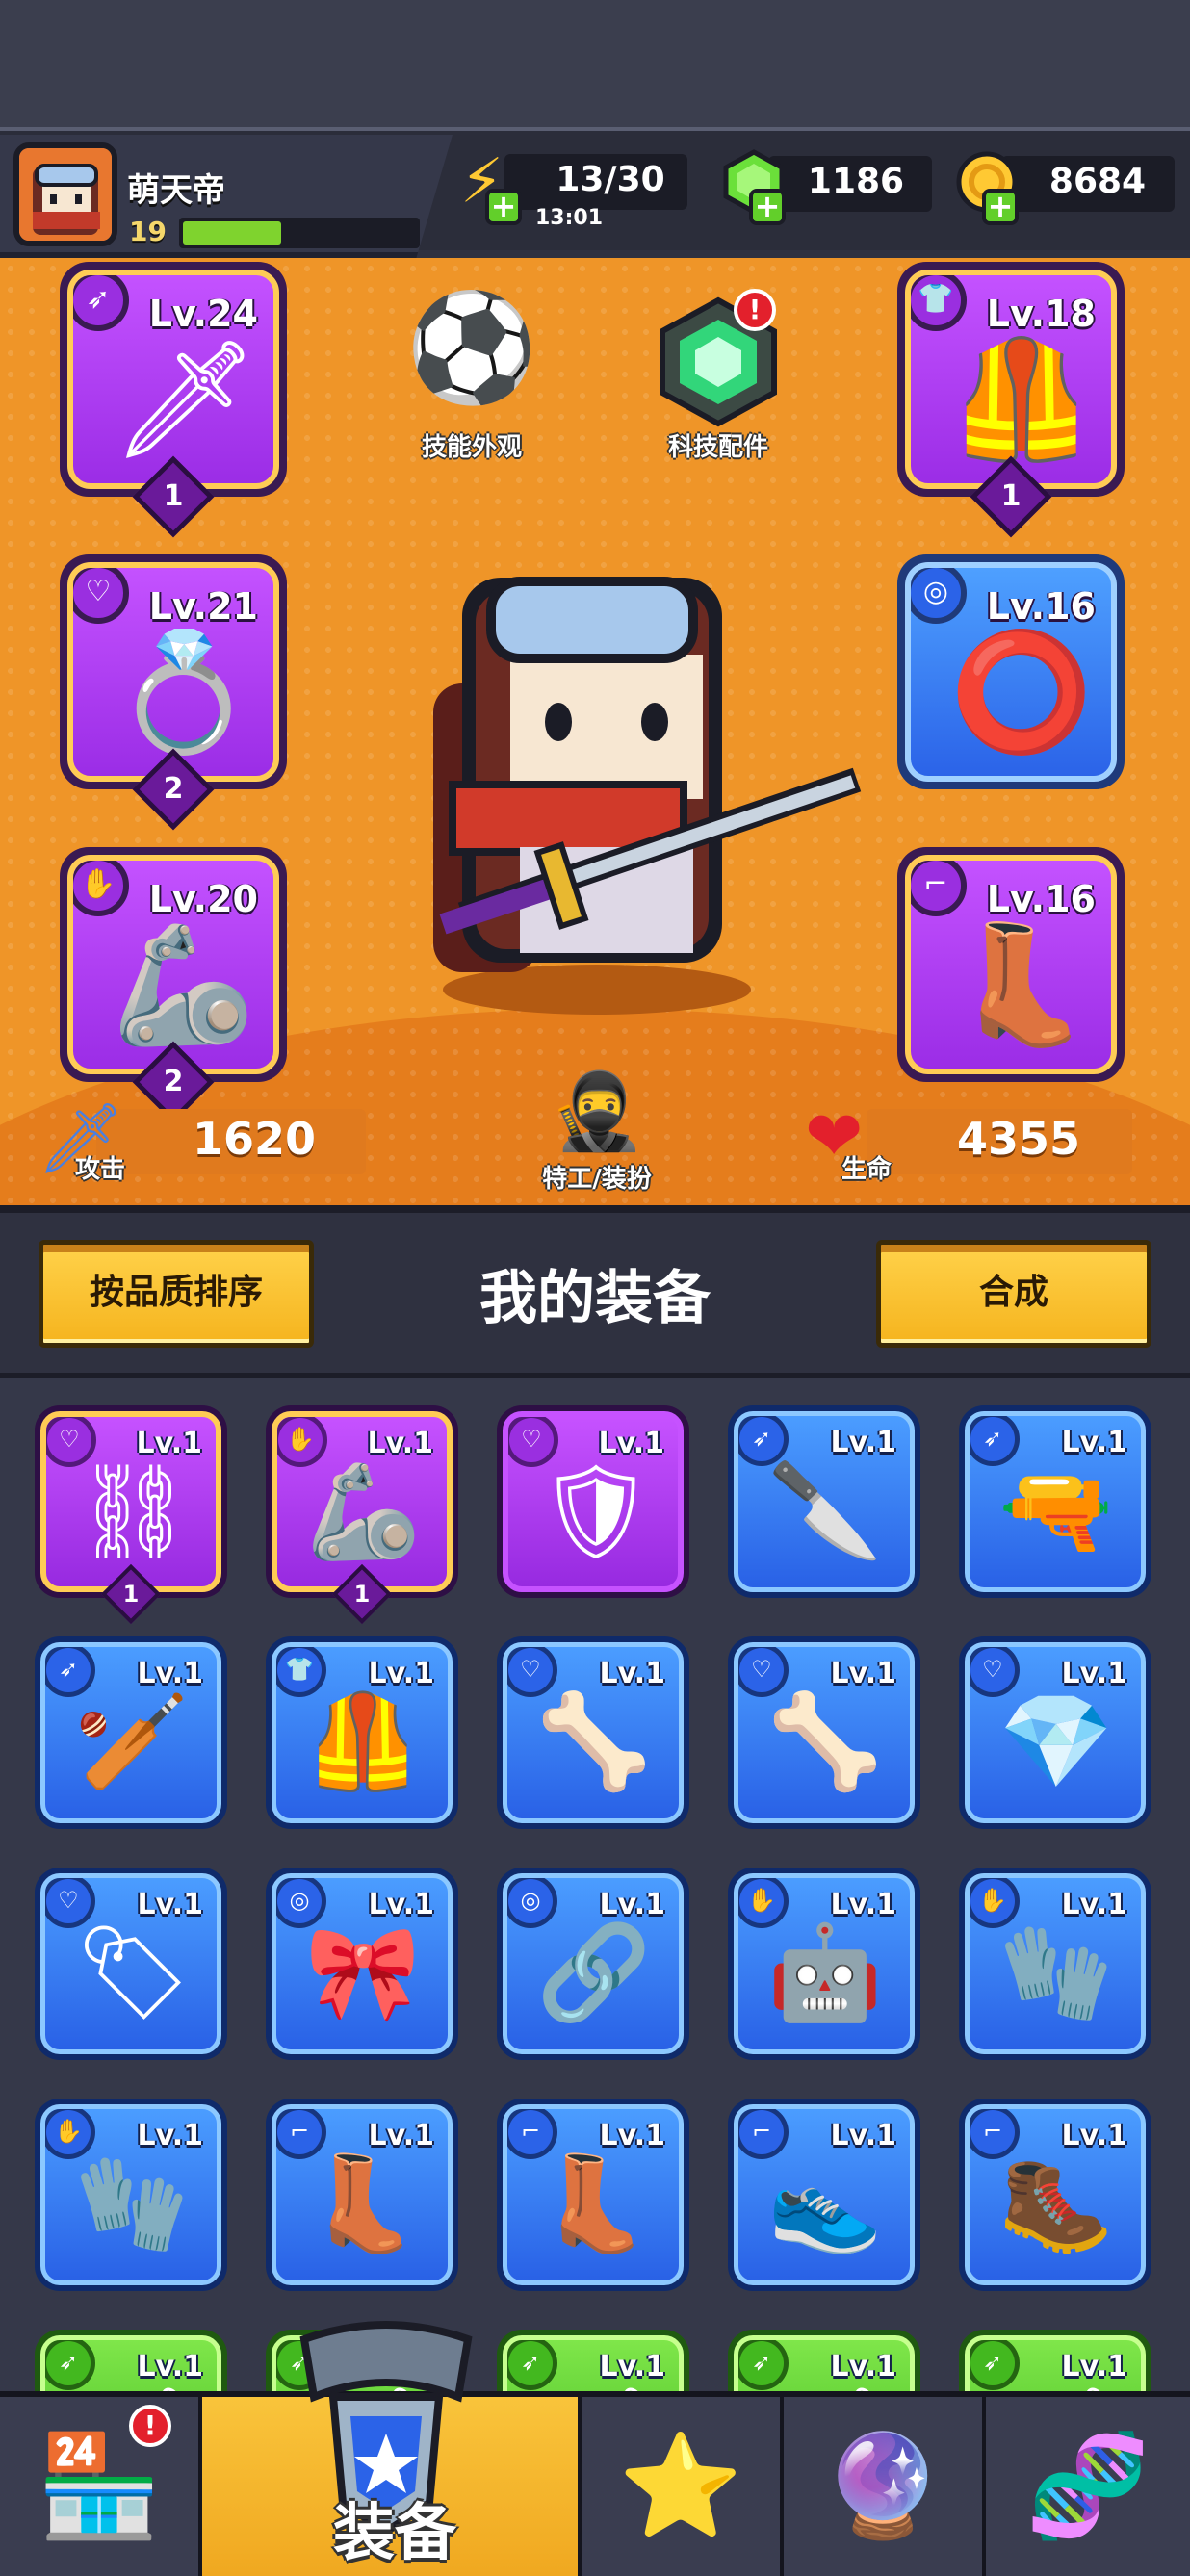 The height and width of the screenshot is (2576, 1190). I want to click on player-name: 萌天帝, so click(176, 191).